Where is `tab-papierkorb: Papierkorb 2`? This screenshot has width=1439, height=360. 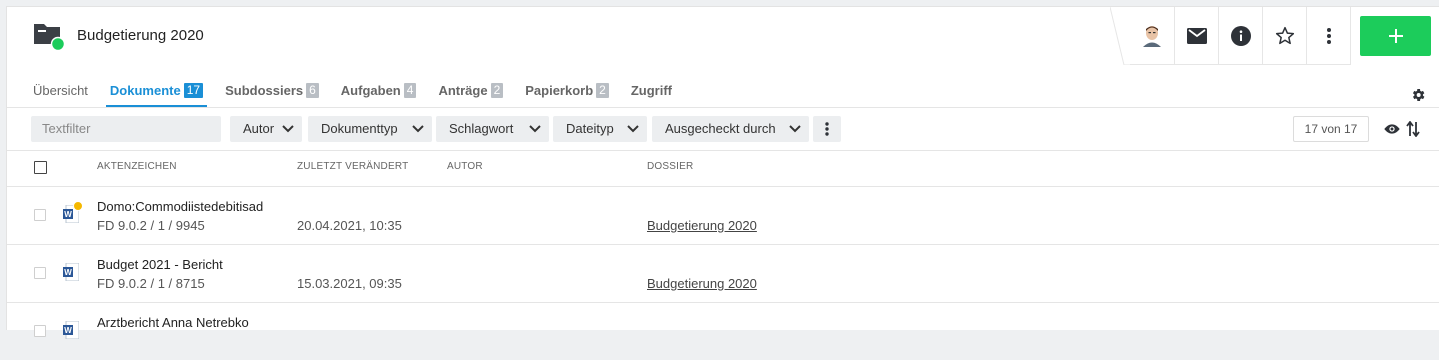 tab-papierkorb: Papierkorb 2 is located at coordinates (567, 95).